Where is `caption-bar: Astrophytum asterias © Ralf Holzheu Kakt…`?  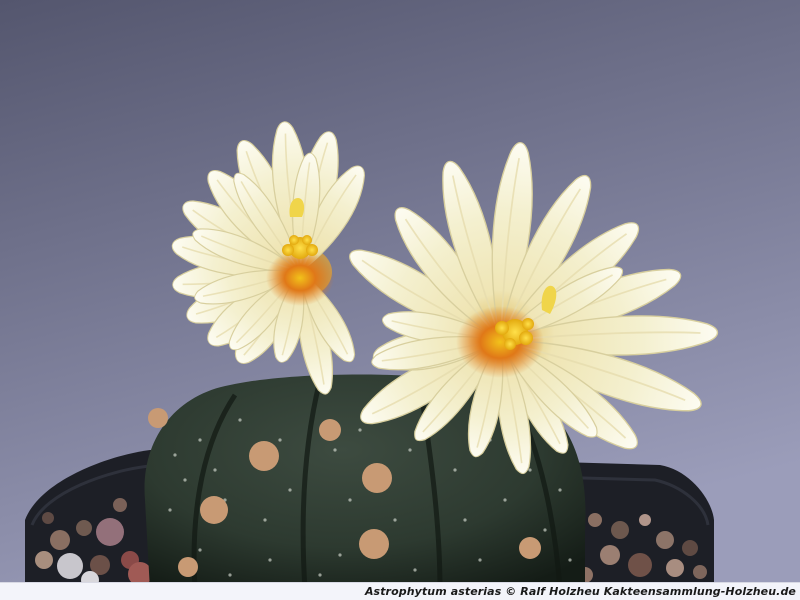
caption-bar: Astrophytum asterias © Ralf Holzheu Kakt… is located at coordinates (400, 591).